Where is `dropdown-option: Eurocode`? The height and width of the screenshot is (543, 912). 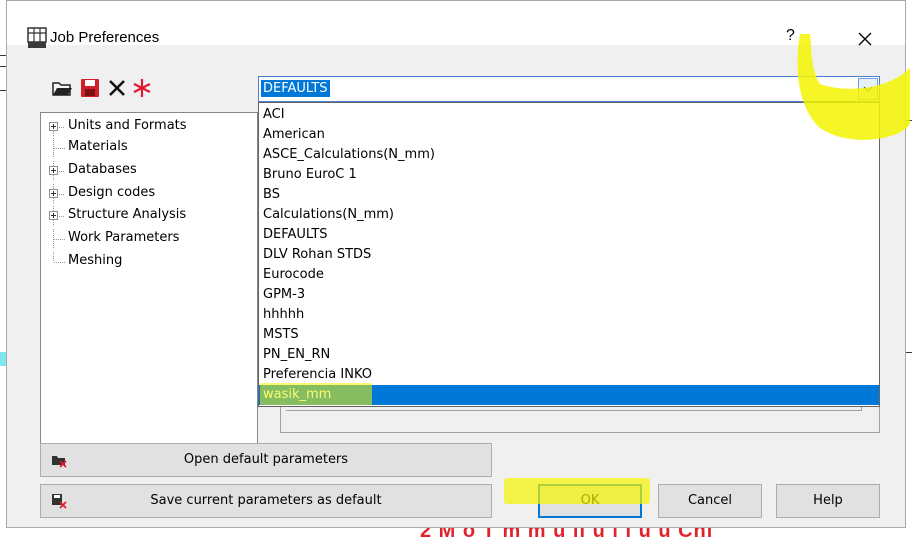 dropdown-option: Eurocode is located at coordinates (569, 275).